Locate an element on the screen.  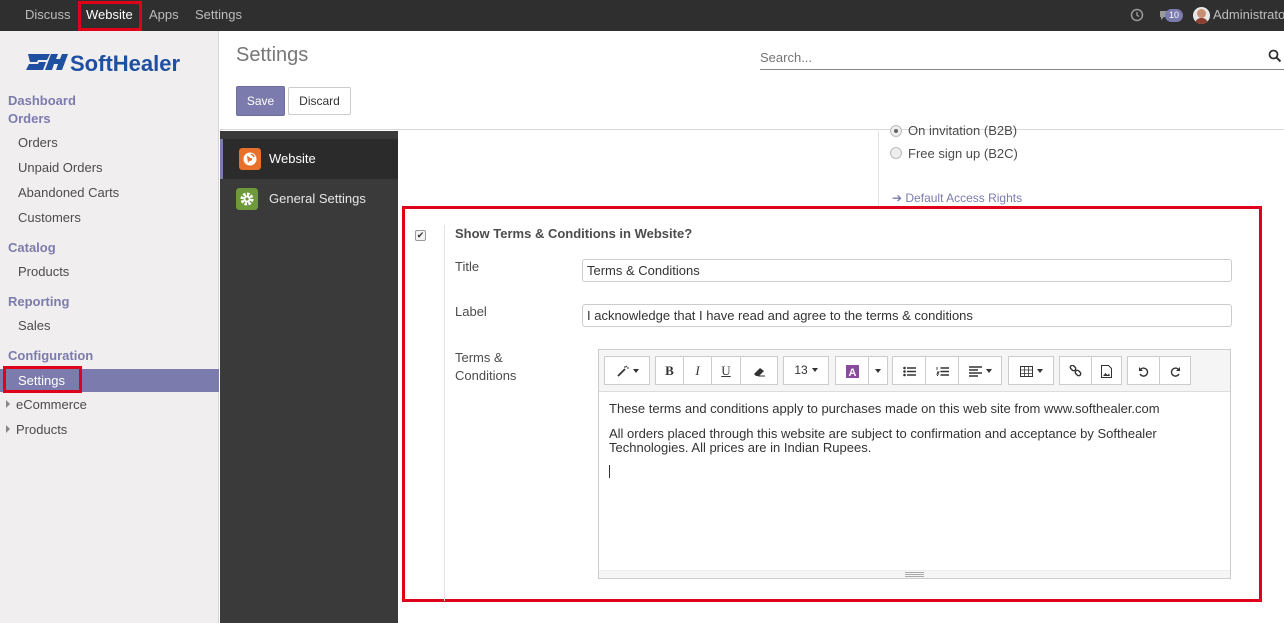
title-field-label: Title is located at coordinates (467, 266).